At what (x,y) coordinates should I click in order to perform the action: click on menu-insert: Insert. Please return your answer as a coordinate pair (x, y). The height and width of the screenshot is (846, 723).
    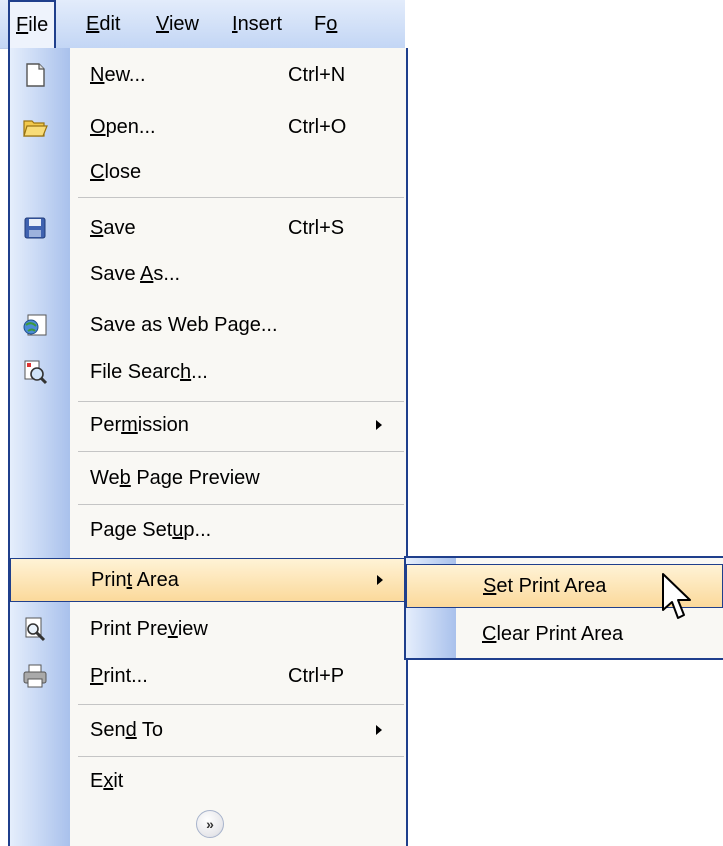
    Looking at the image, I should click on (257, 24).